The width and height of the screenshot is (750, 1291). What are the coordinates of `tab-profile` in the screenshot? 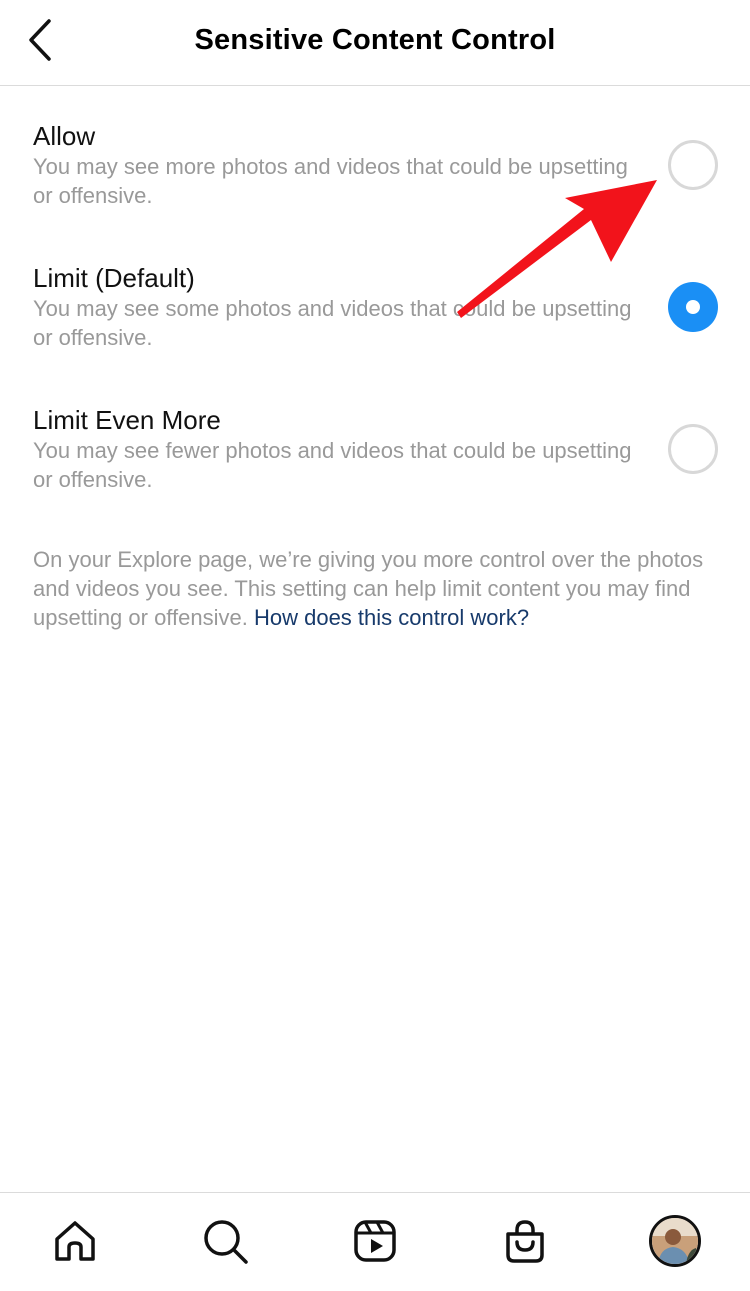 It's located at (675, 1241).